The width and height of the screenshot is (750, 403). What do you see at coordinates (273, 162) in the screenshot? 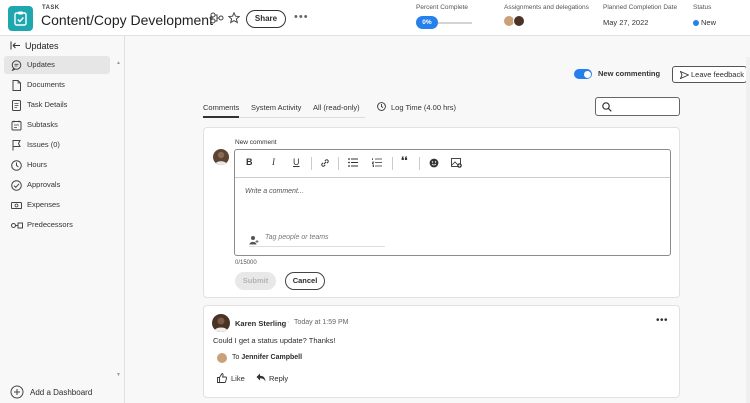
I see `italic-icon: I` at bounding box center [273, 162].